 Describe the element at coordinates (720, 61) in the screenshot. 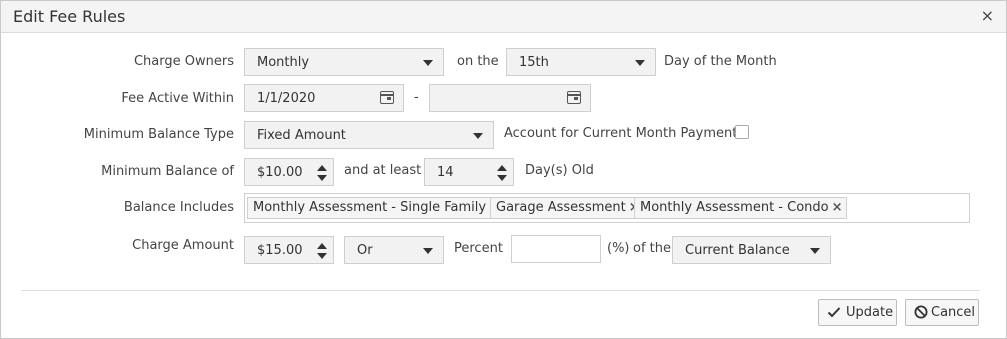

I see `day-of-month-text: Day of the Month` at that location.